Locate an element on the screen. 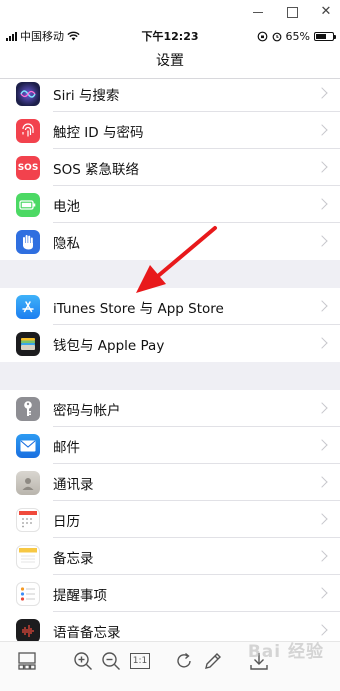  battery-icon is located at coordinates (325, 36).